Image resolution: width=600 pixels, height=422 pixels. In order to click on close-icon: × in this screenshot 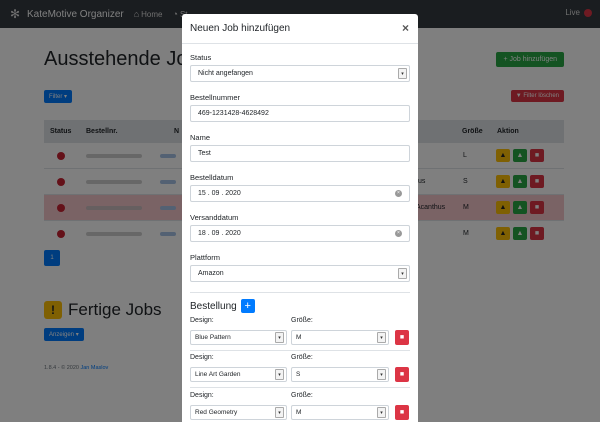, I will do `click(405, 28)`.